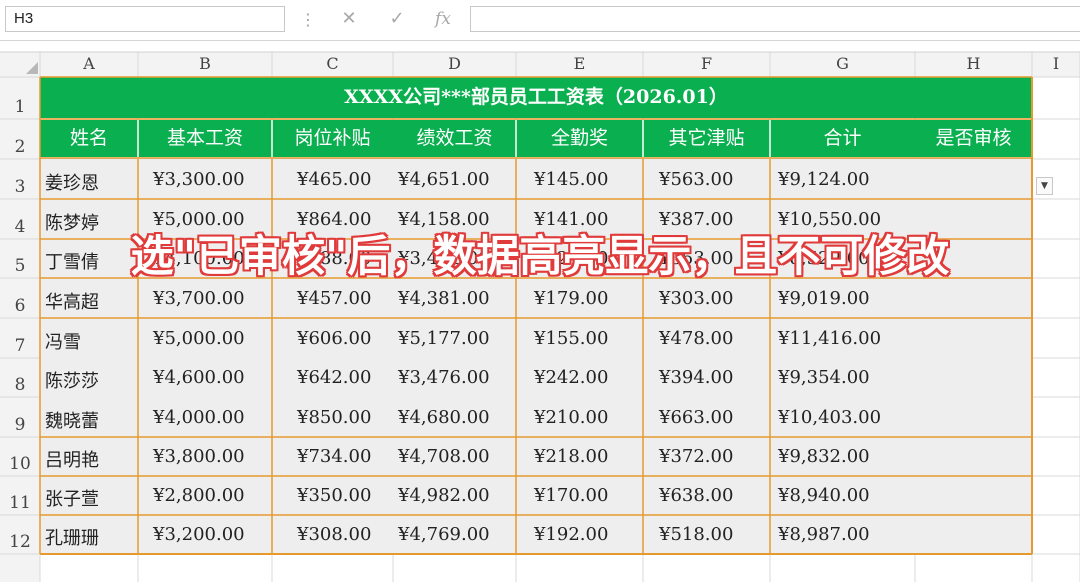  Describe the element at coordinates (20, 504) in the screenshot. I see `row-header-11: 11` at that location.